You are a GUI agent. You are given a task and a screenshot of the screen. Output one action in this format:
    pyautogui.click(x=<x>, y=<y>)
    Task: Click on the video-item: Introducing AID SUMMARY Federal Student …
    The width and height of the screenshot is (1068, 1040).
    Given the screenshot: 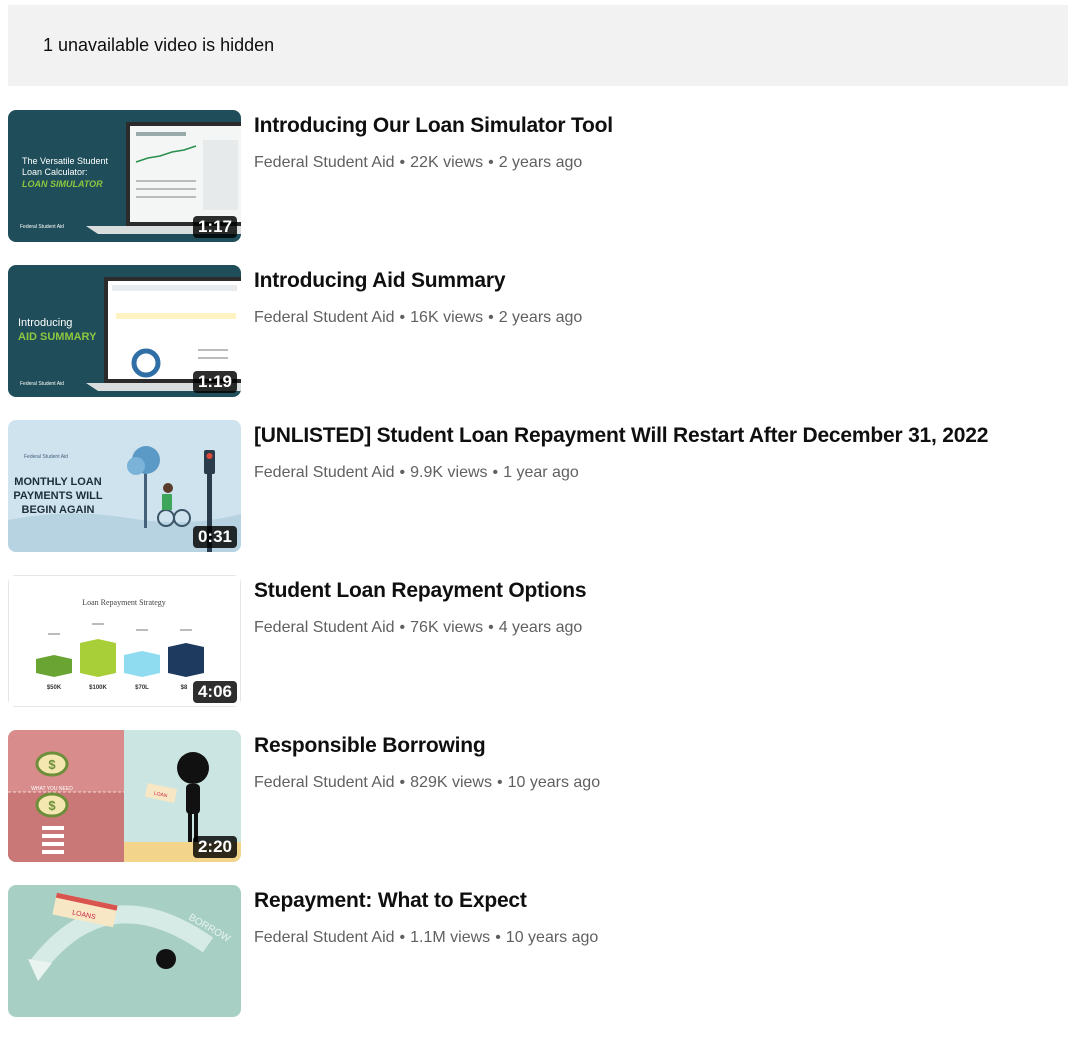 What is the action you would take?
    pyautogui.click(x=538, y=342)
    